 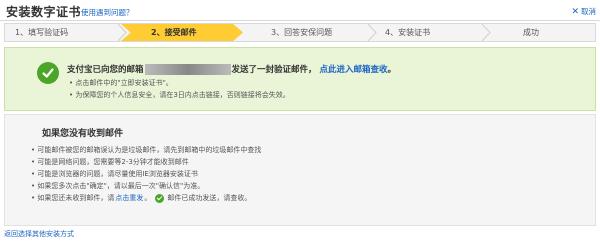 I want to click on step-5: 成功, so click(x=531, y=32).